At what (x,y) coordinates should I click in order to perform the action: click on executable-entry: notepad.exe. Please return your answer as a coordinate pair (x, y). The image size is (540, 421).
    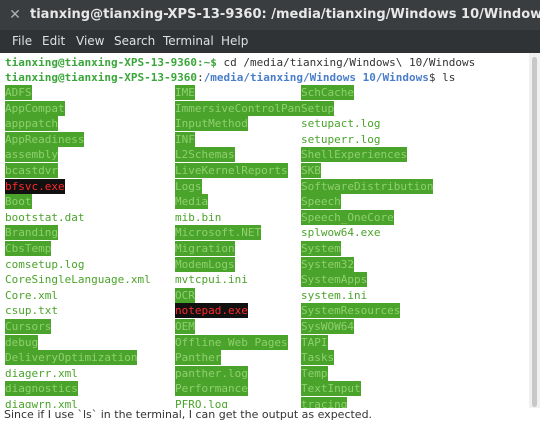
    Looking at the image, I should click on (211, 311).